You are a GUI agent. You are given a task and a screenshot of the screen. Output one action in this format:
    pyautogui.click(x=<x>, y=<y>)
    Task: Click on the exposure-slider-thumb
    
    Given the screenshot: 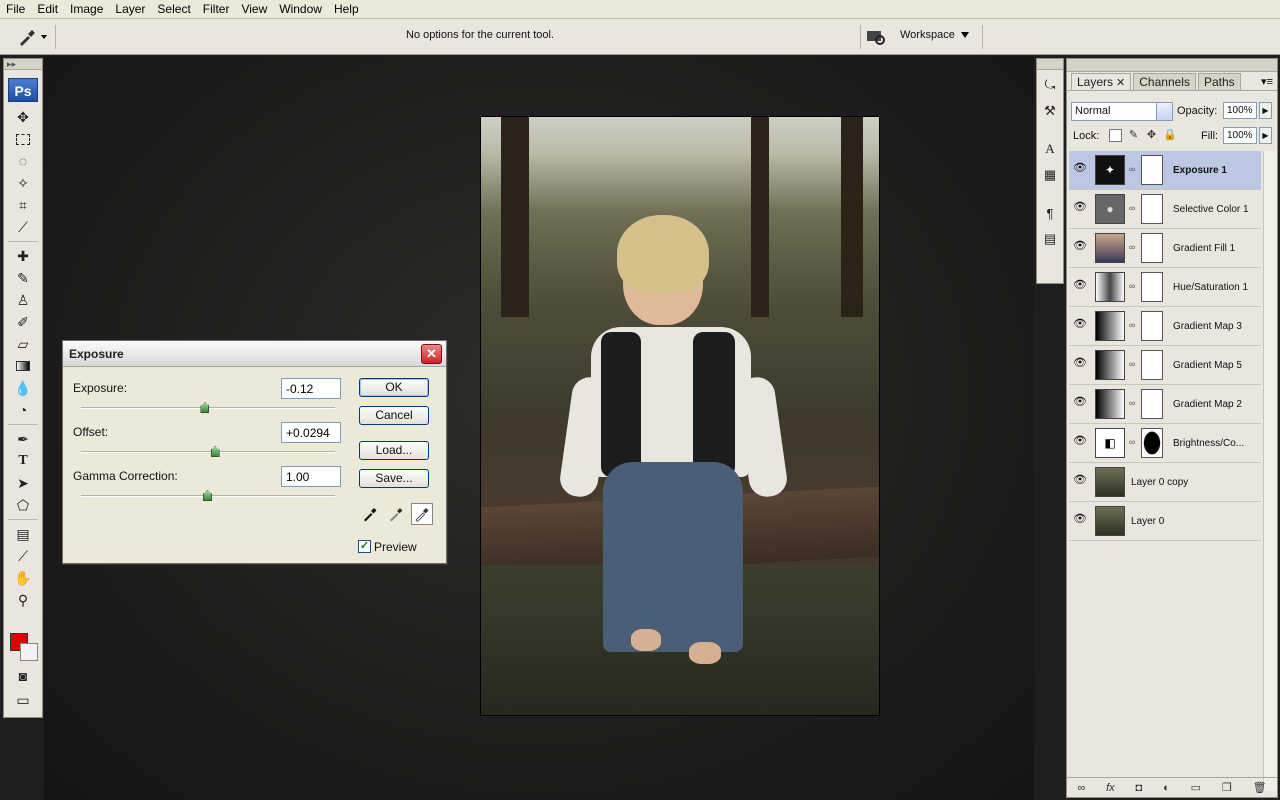 What is the action you would take?
    pyautogui.click(x=205, y=407)
    